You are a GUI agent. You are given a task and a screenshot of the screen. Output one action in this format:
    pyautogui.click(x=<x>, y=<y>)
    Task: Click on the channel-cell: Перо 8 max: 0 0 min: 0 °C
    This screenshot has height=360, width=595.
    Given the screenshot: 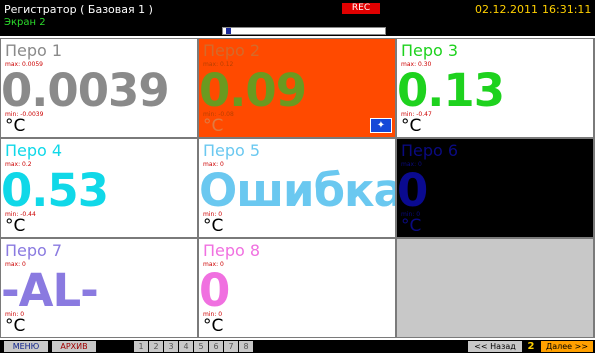 What is the action you would take?
    pyautogui.click(x=297, y=288)
    